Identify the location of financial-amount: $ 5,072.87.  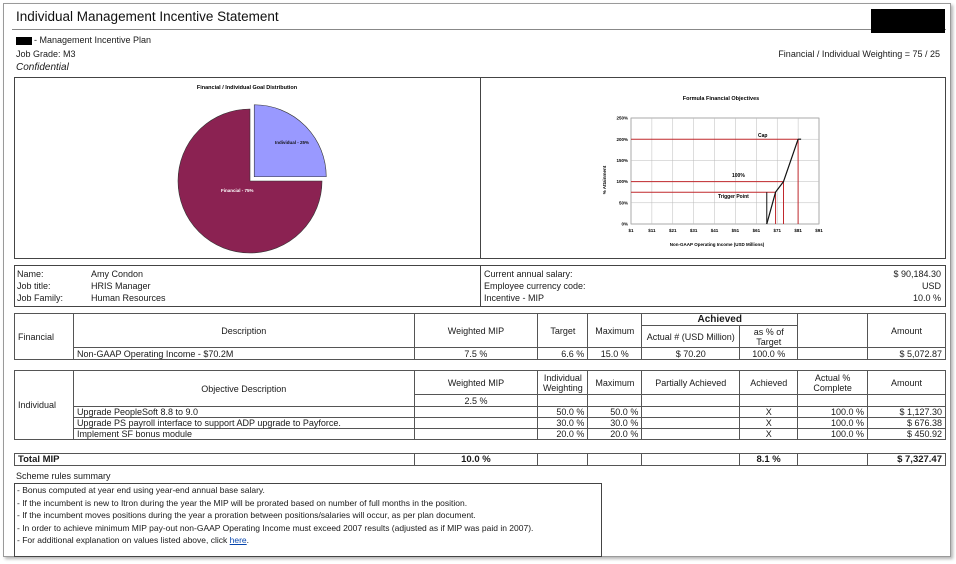
(906, 353).